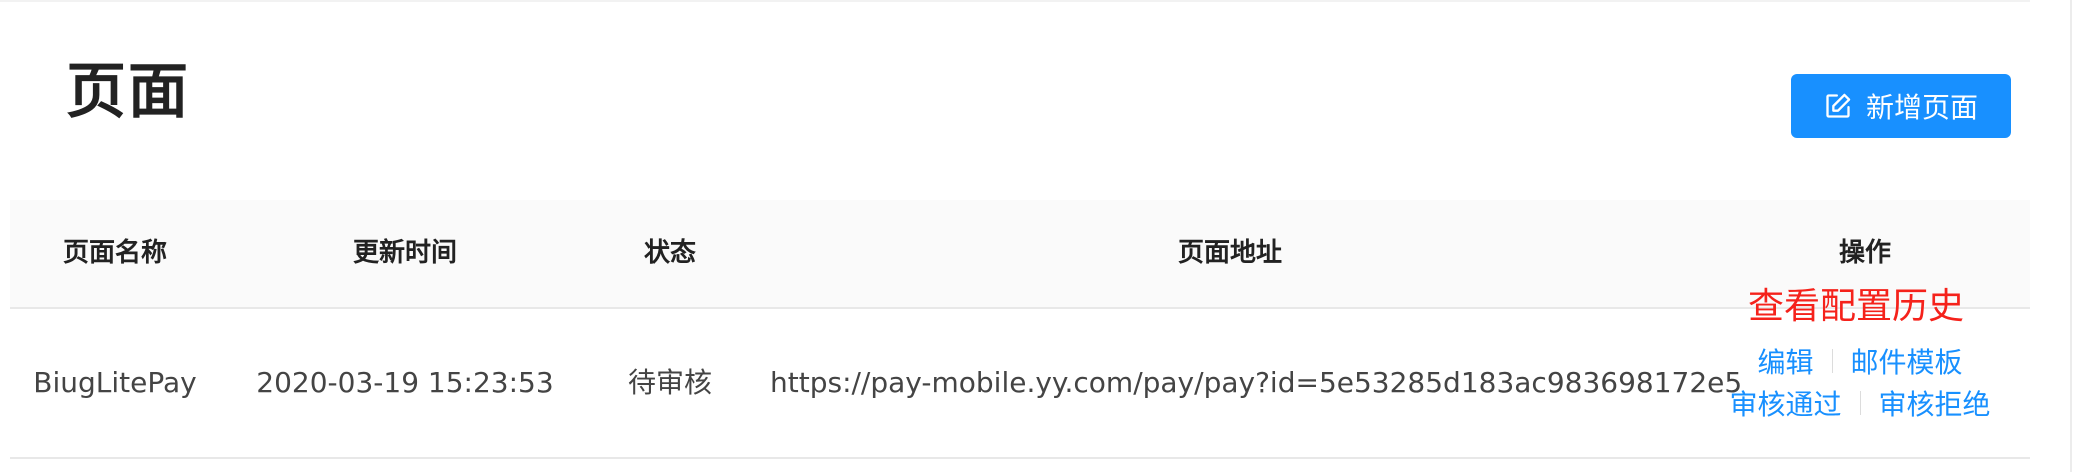  What do you see at coordinates (114, 253) in the screenshot?
I see `column-header-page-name: 页面名称` at bounding box center [114, 253].